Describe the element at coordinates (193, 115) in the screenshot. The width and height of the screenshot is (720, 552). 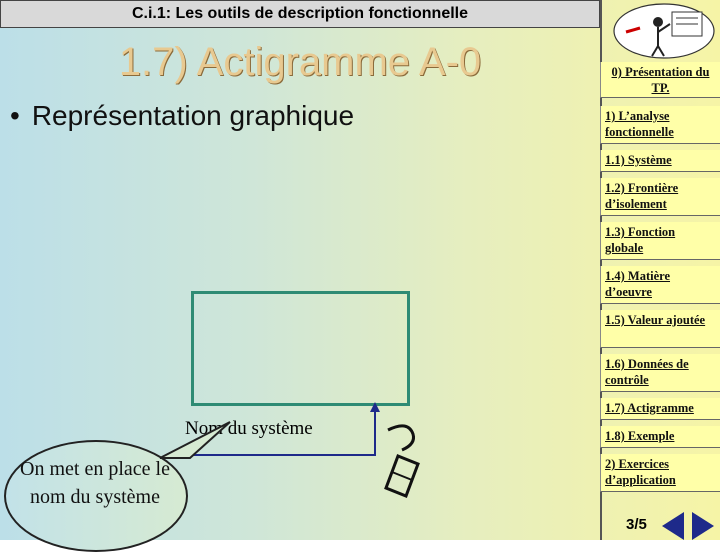
I see `bullet-text: Représentation graphique` at that location.